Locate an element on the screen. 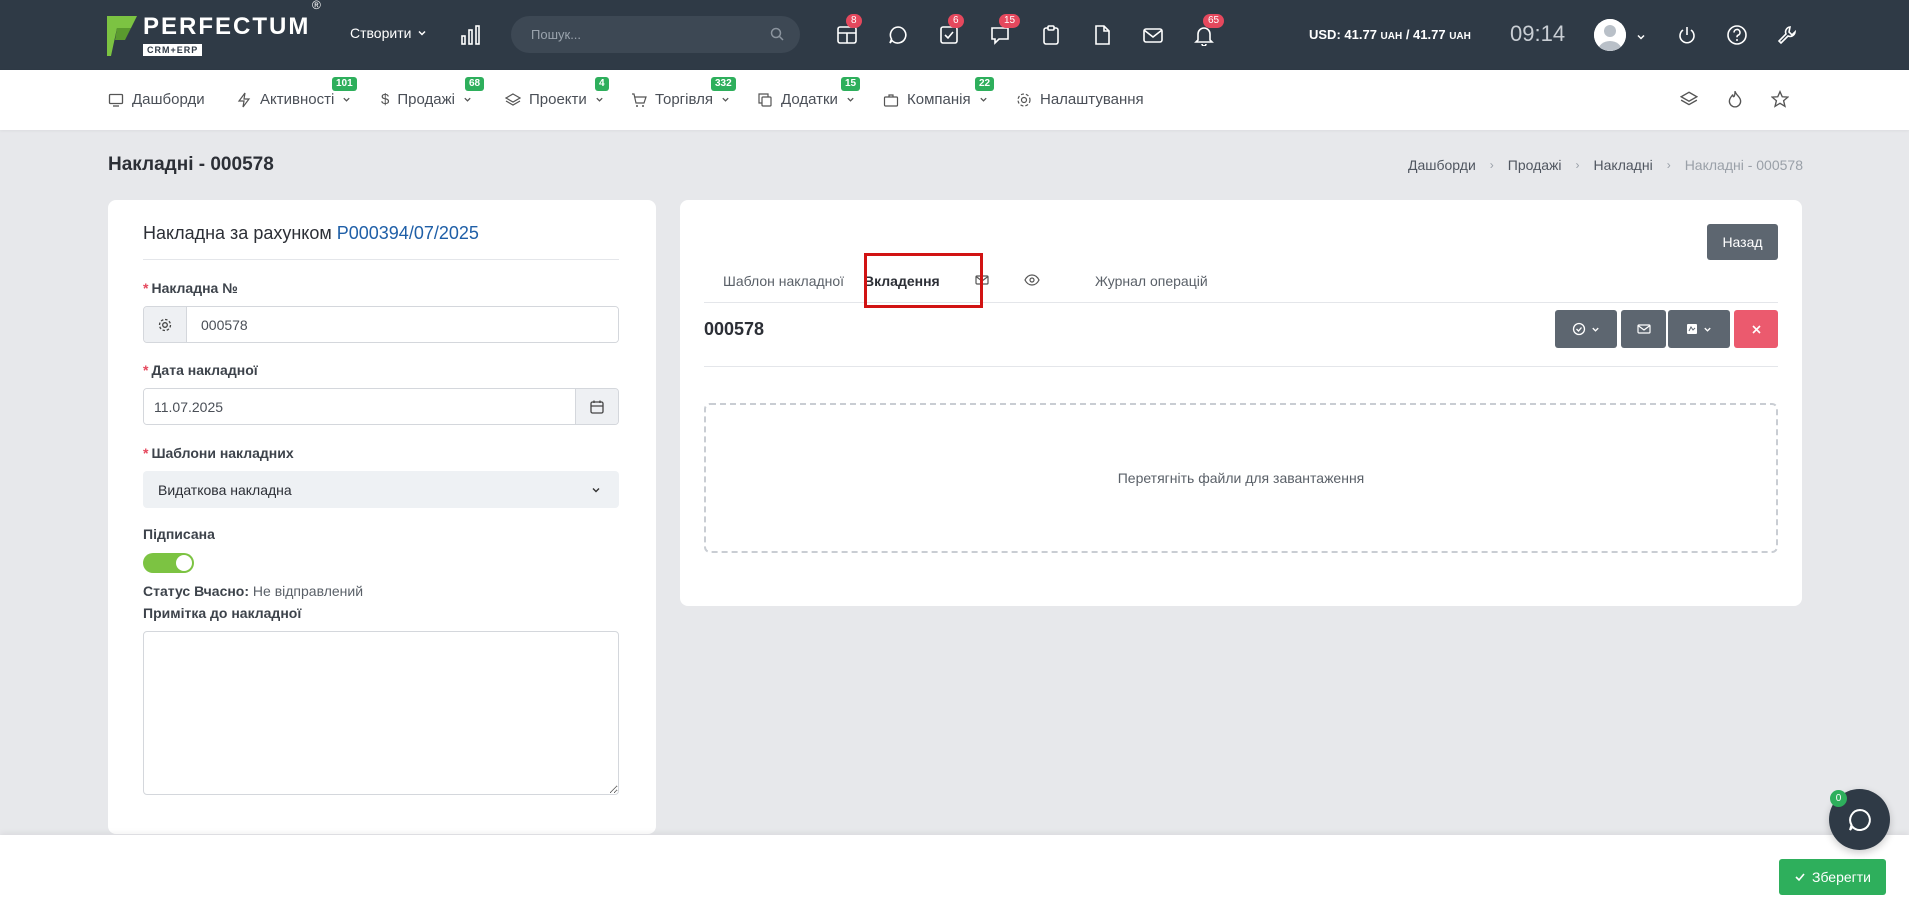  menu-item-settings: Налаштування is located at coordinates (1080, 99).